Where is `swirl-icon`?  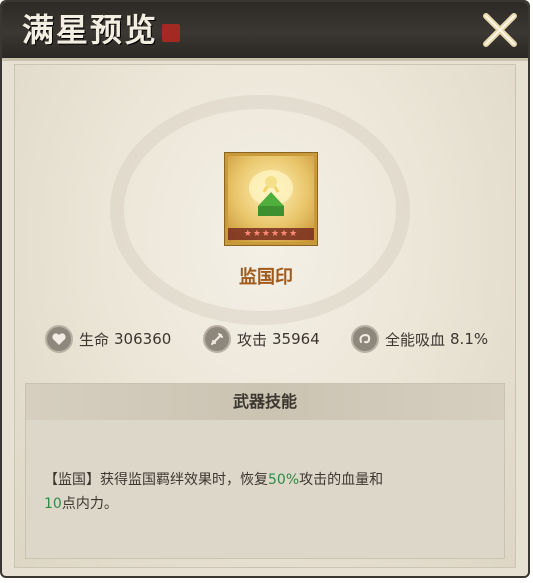 swirl-icon is located at coordinates (365, 339).